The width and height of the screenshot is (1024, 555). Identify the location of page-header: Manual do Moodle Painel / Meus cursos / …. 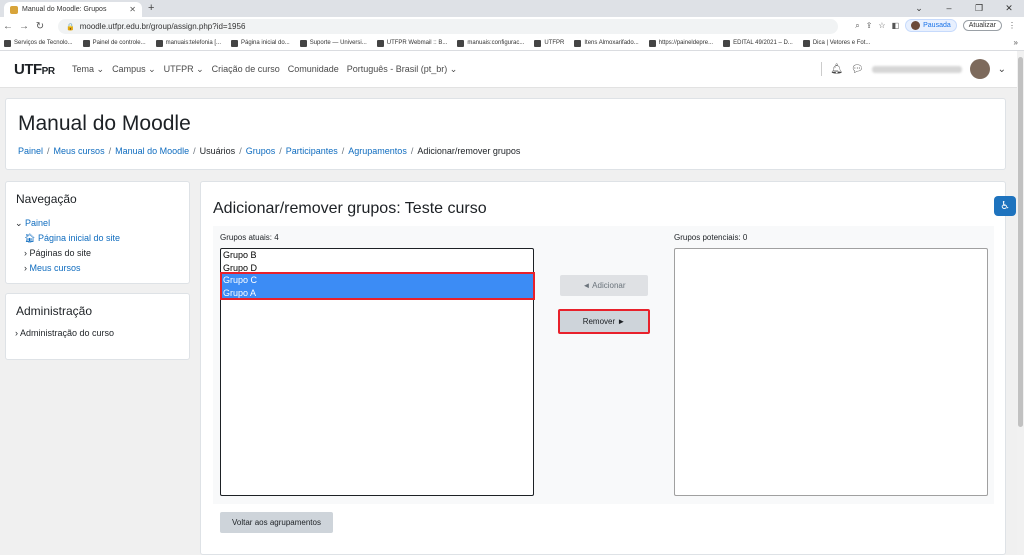
(505, 134).